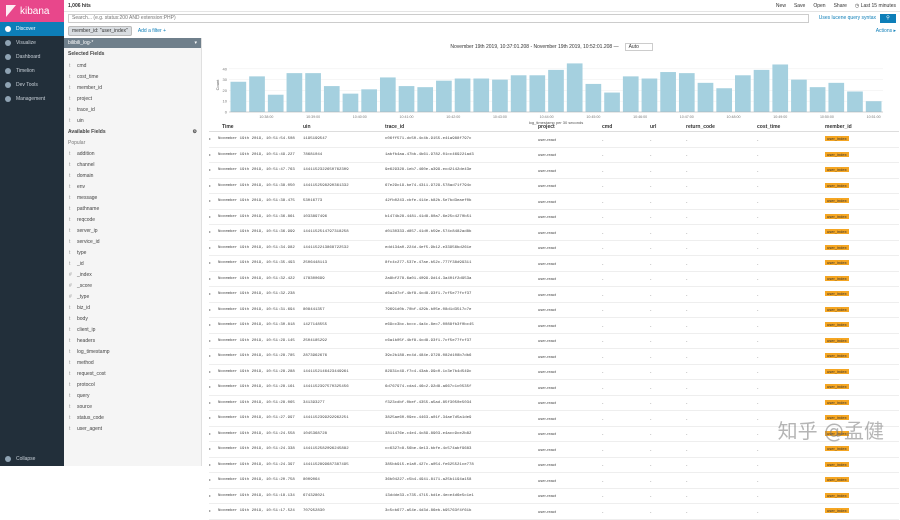  I want to click on available-field: t status_code, so click(132, 417).